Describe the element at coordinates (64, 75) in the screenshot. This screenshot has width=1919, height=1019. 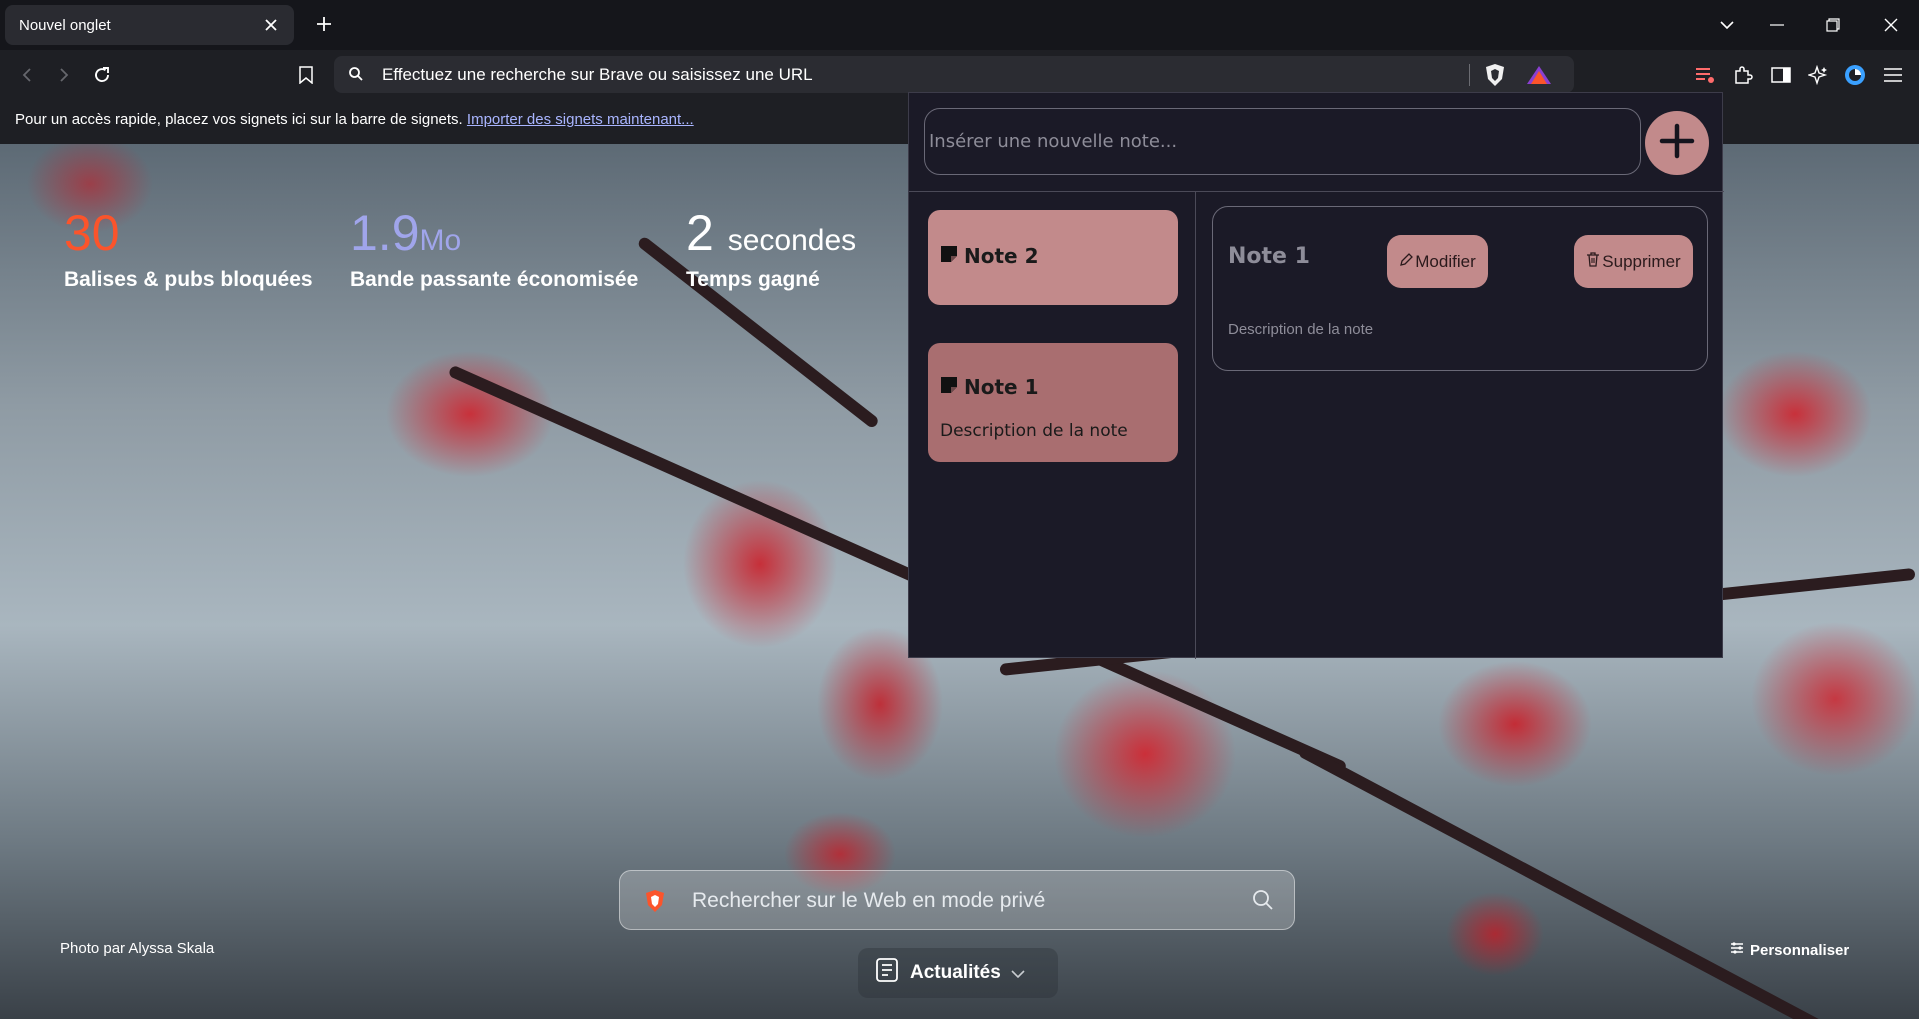
I see `forward-icon` at that location.